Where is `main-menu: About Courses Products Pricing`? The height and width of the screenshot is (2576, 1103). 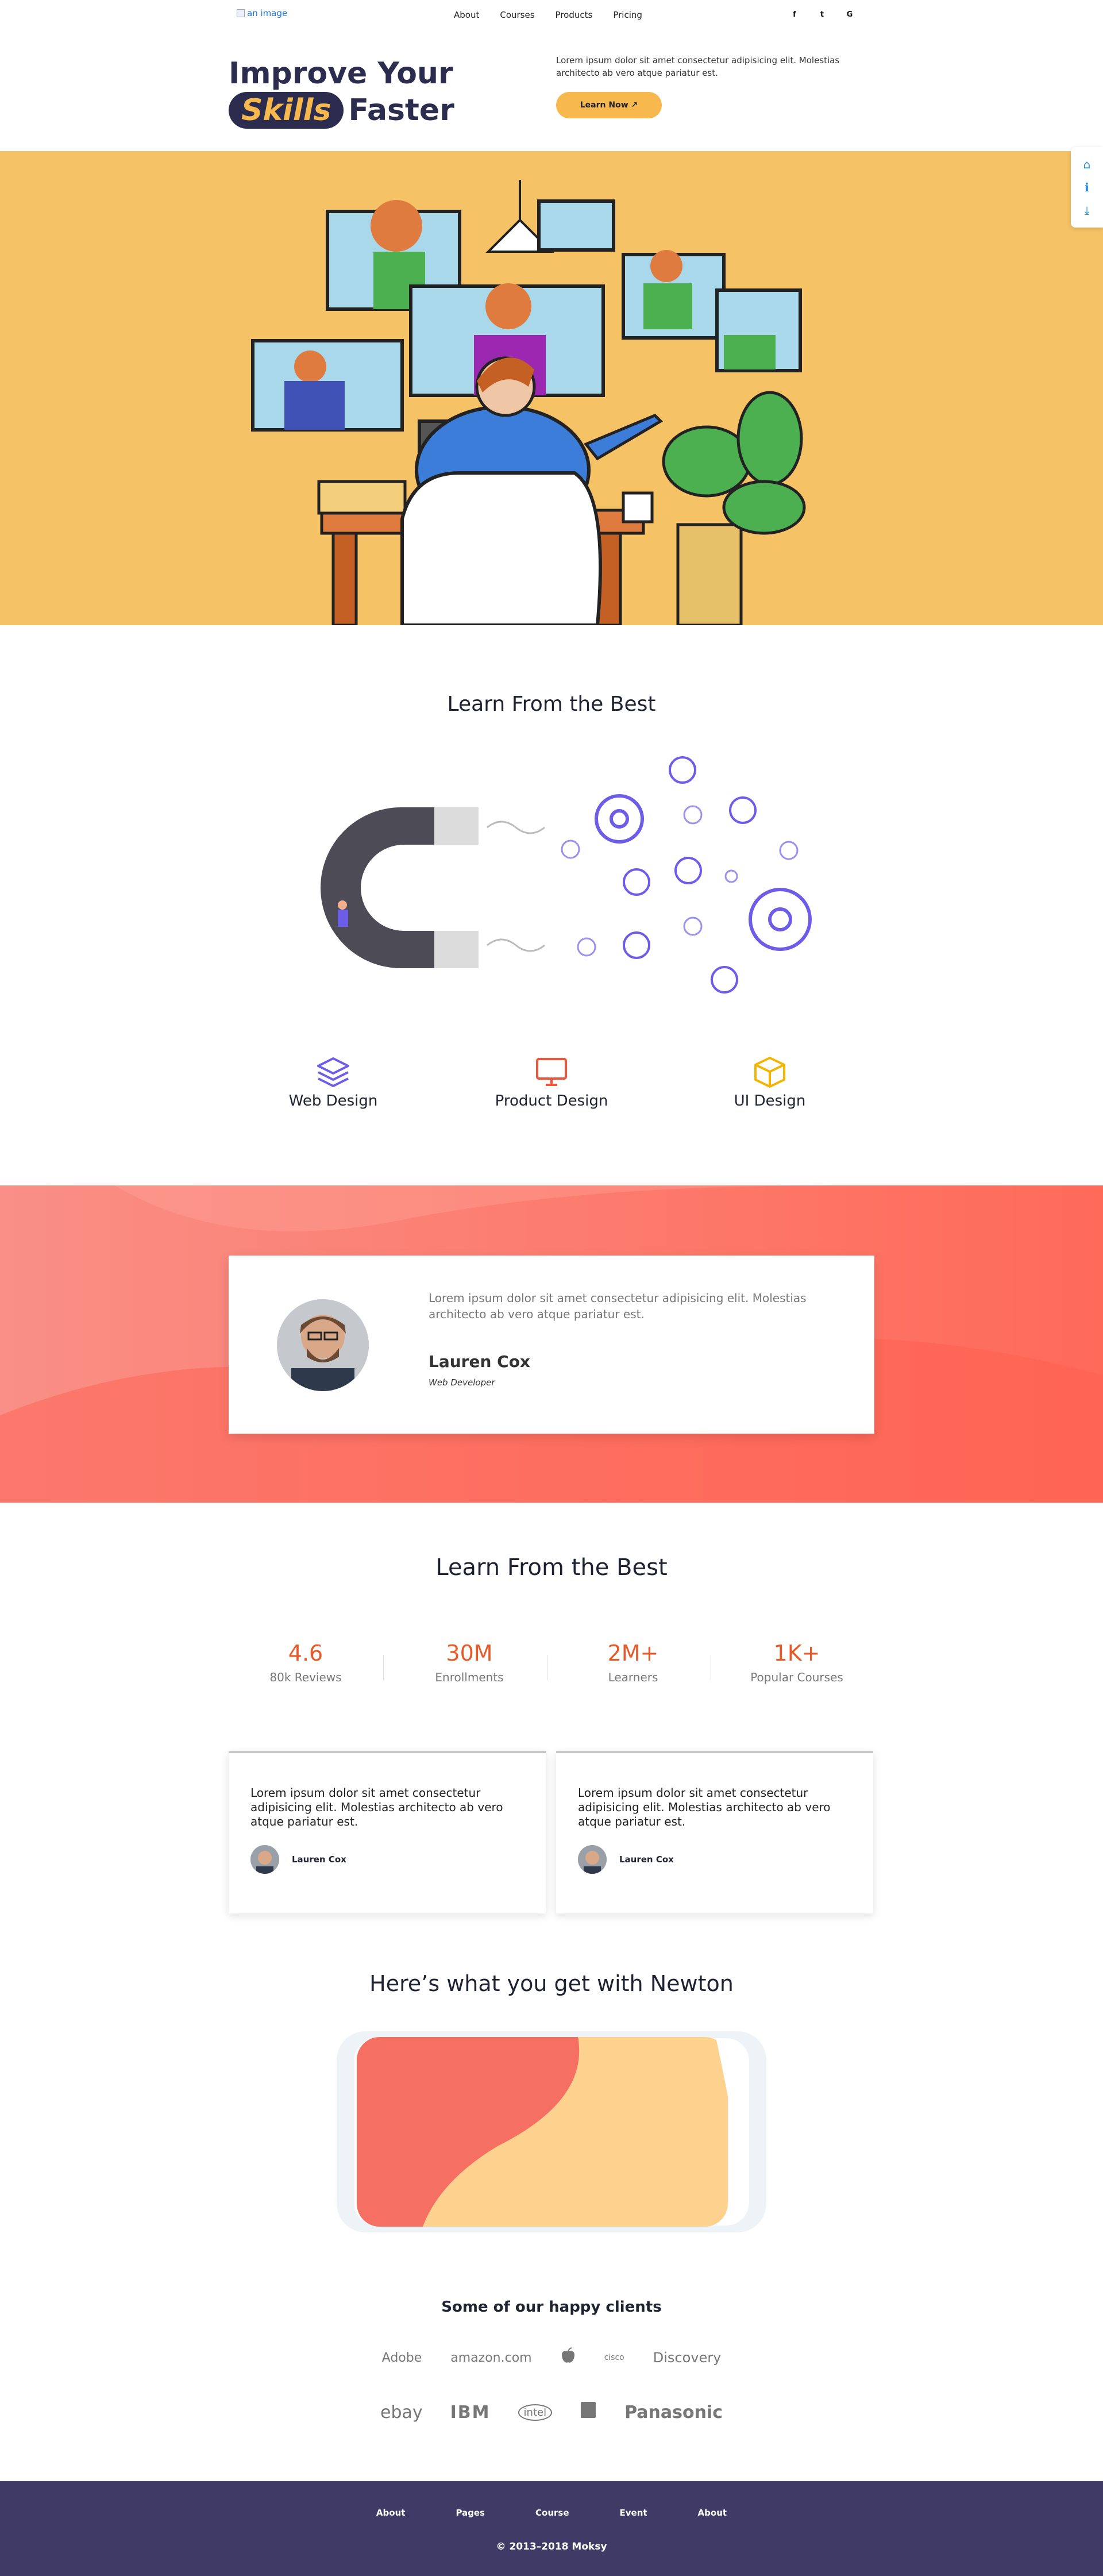 main-menu: About Courses Products Pricing is located at coordinates (548, 15).